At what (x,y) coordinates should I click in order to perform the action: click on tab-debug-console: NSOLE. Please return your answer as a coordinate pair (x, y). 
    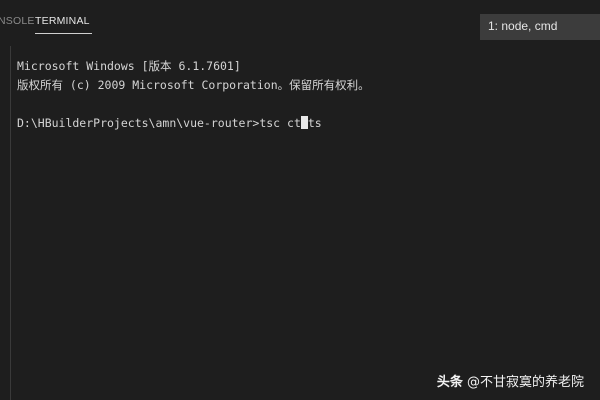
    Looking at the image, I should click on (17, 21).